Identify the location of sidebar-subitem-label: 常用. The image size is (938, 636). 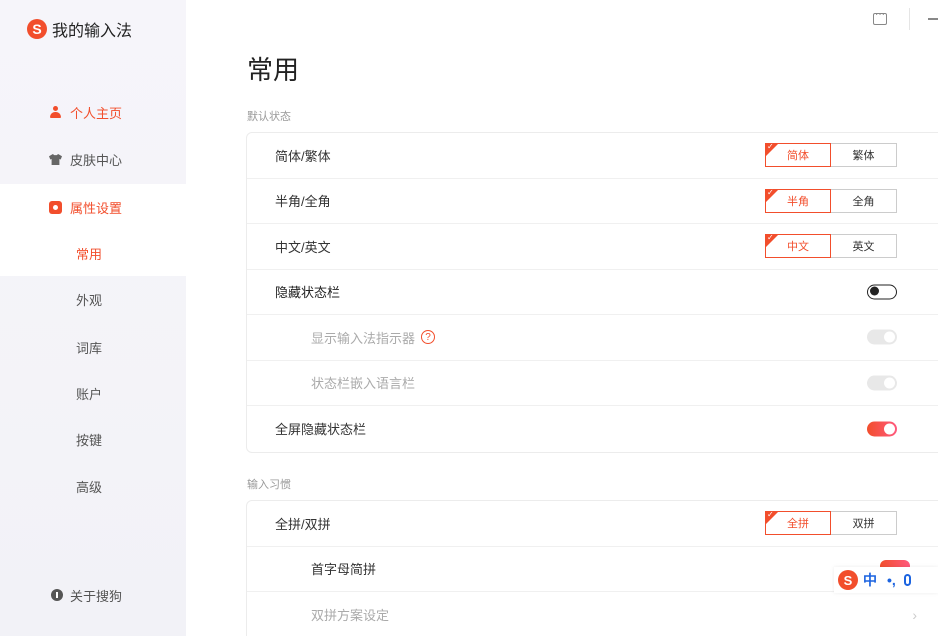
(89, 254).